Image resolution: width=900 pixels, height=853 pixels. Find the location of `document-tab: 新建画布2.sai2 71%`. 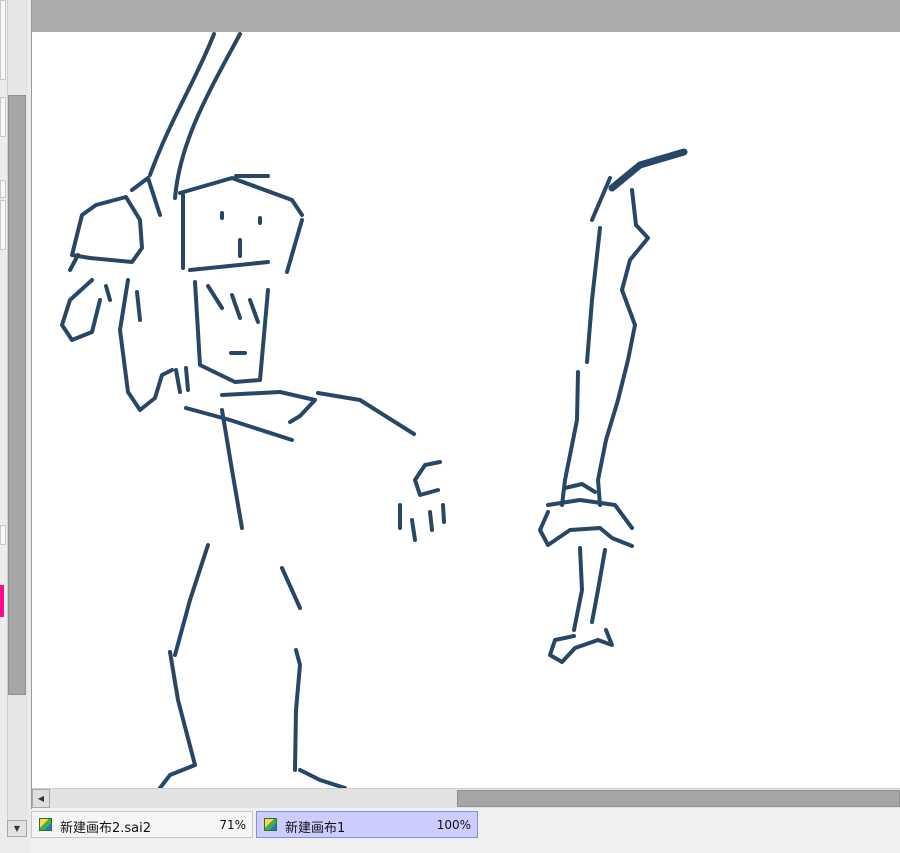

document-tab: 新建画布2.sai2 71% is located at coordinates (142, 824).